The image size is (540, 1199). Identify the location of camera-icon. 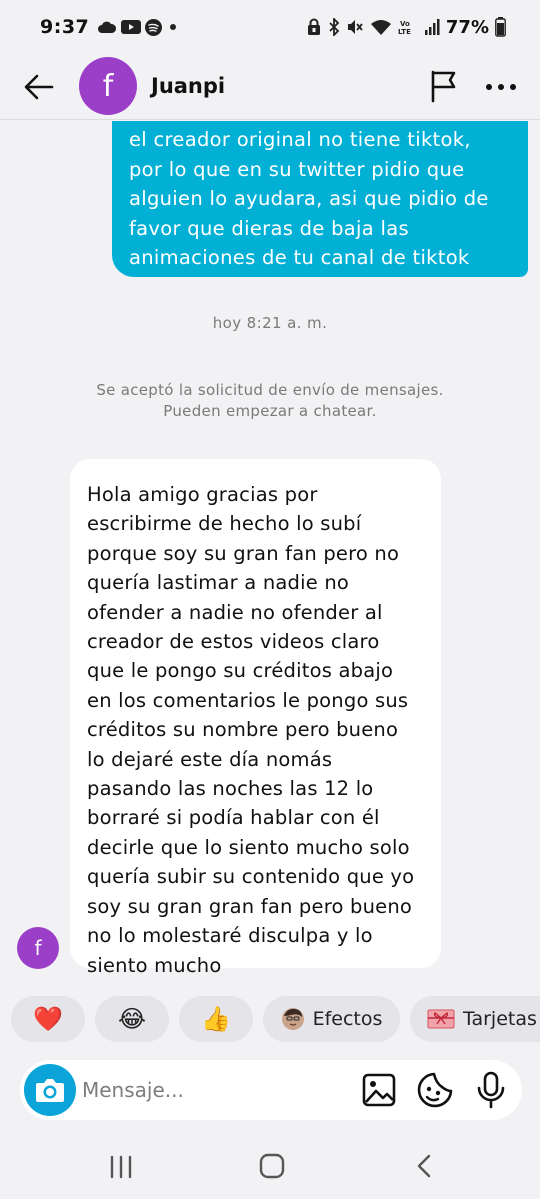
(50, 1090).